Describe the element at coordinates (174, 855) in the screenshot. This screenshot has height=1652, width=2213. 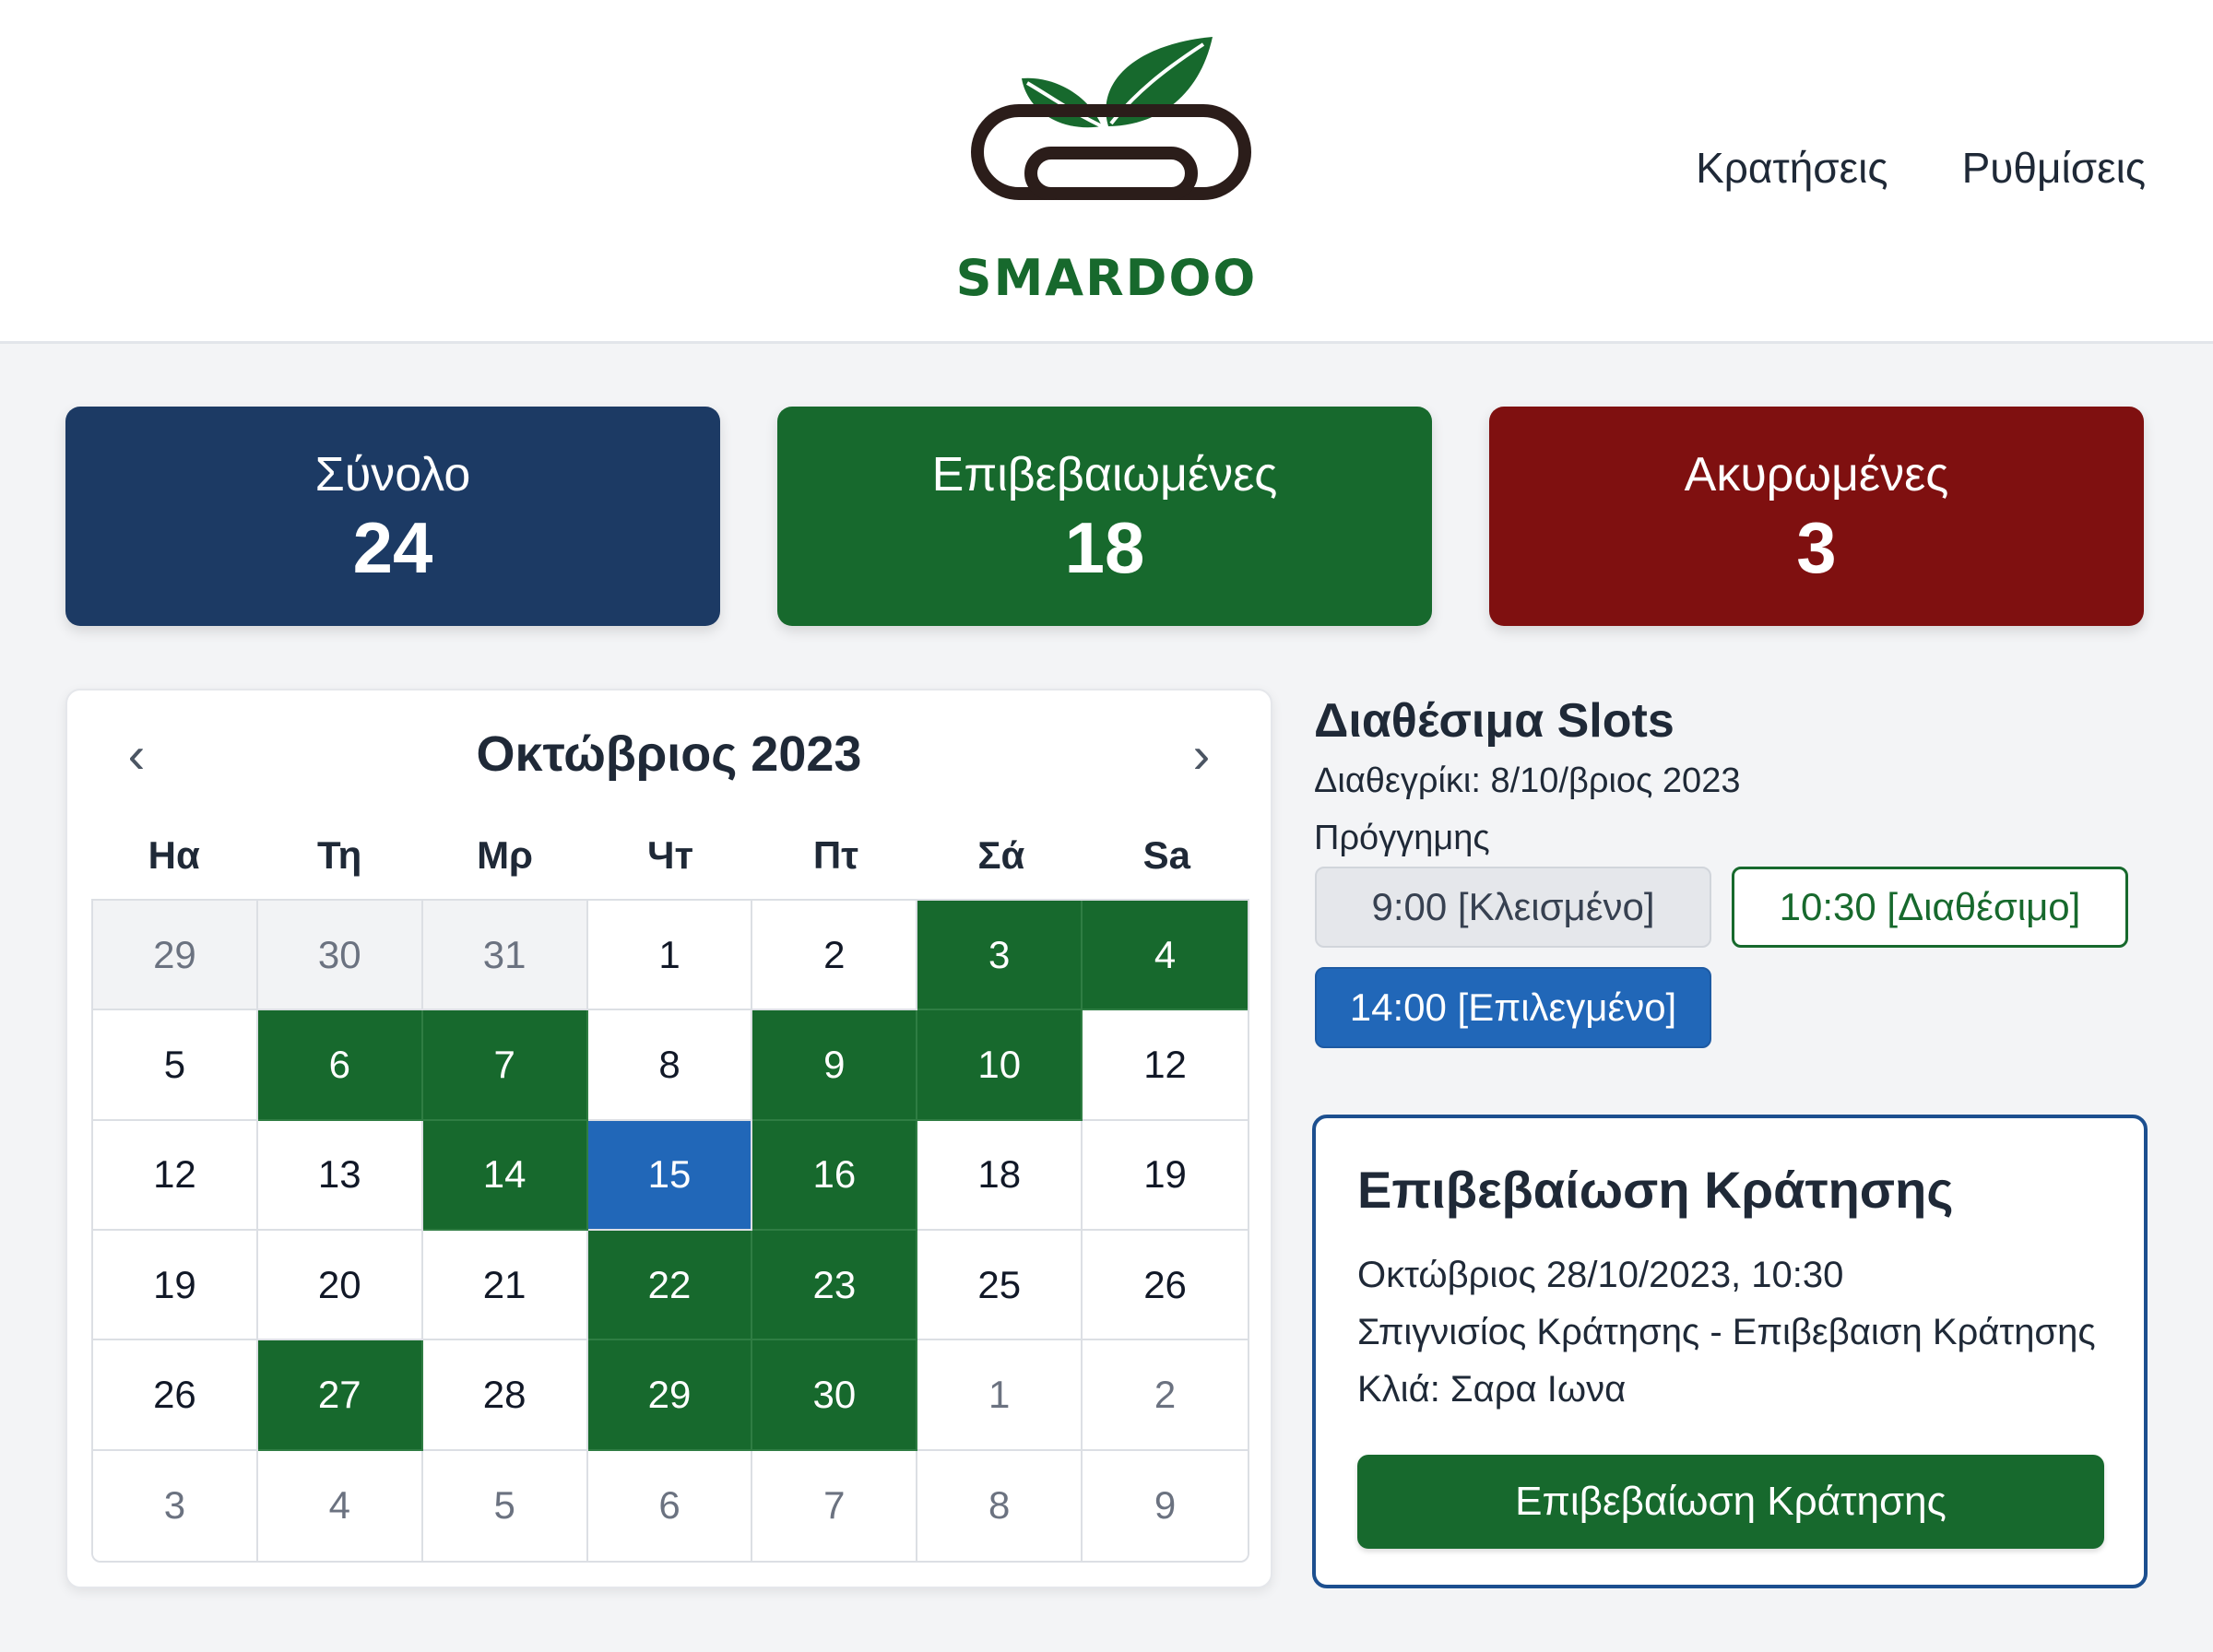
I see `weekday-label: Ηα` at that location.